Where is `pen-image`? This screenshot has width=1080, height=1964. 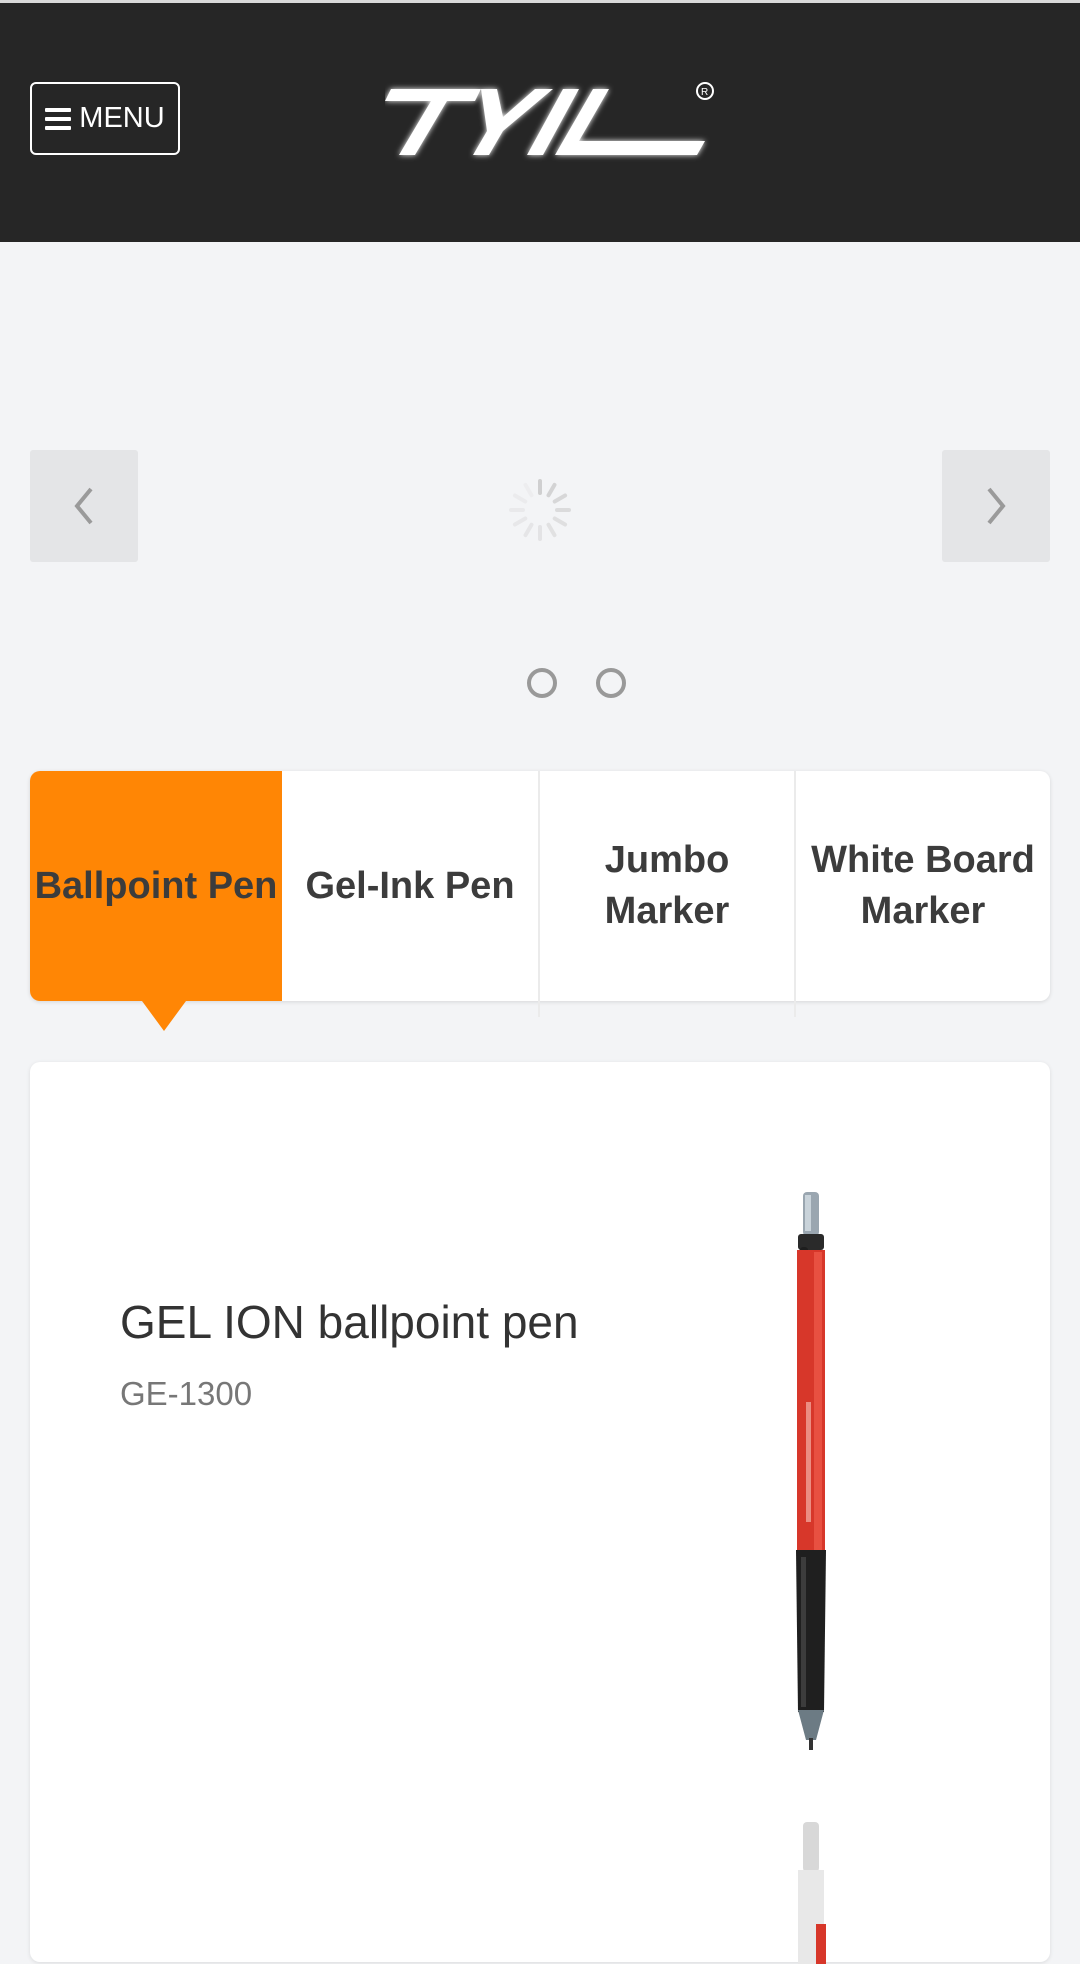 pen-image is located at coordinates (810, 1472).